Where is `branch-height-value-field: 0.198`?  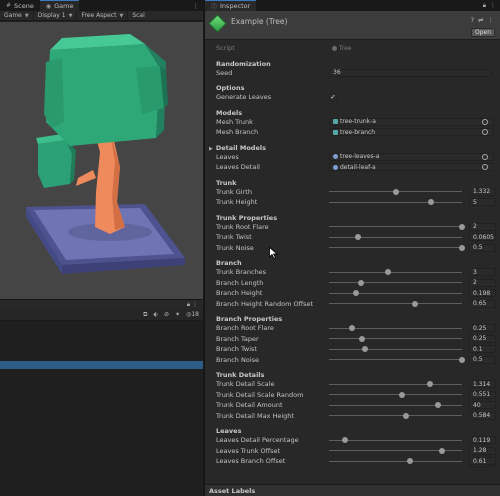
branch-height-value-field: 0.198 is located at coordinates (482, 293).